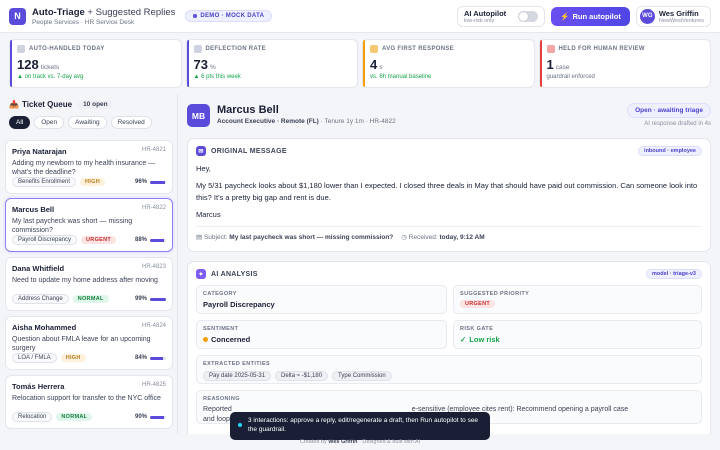 Image resolution: width=720 pixels, height=450 pixels. Describe the element at coordinates (249, 151) in the screenshot. I see `panel-title: ORIGINAL MESSAGE` at that location.